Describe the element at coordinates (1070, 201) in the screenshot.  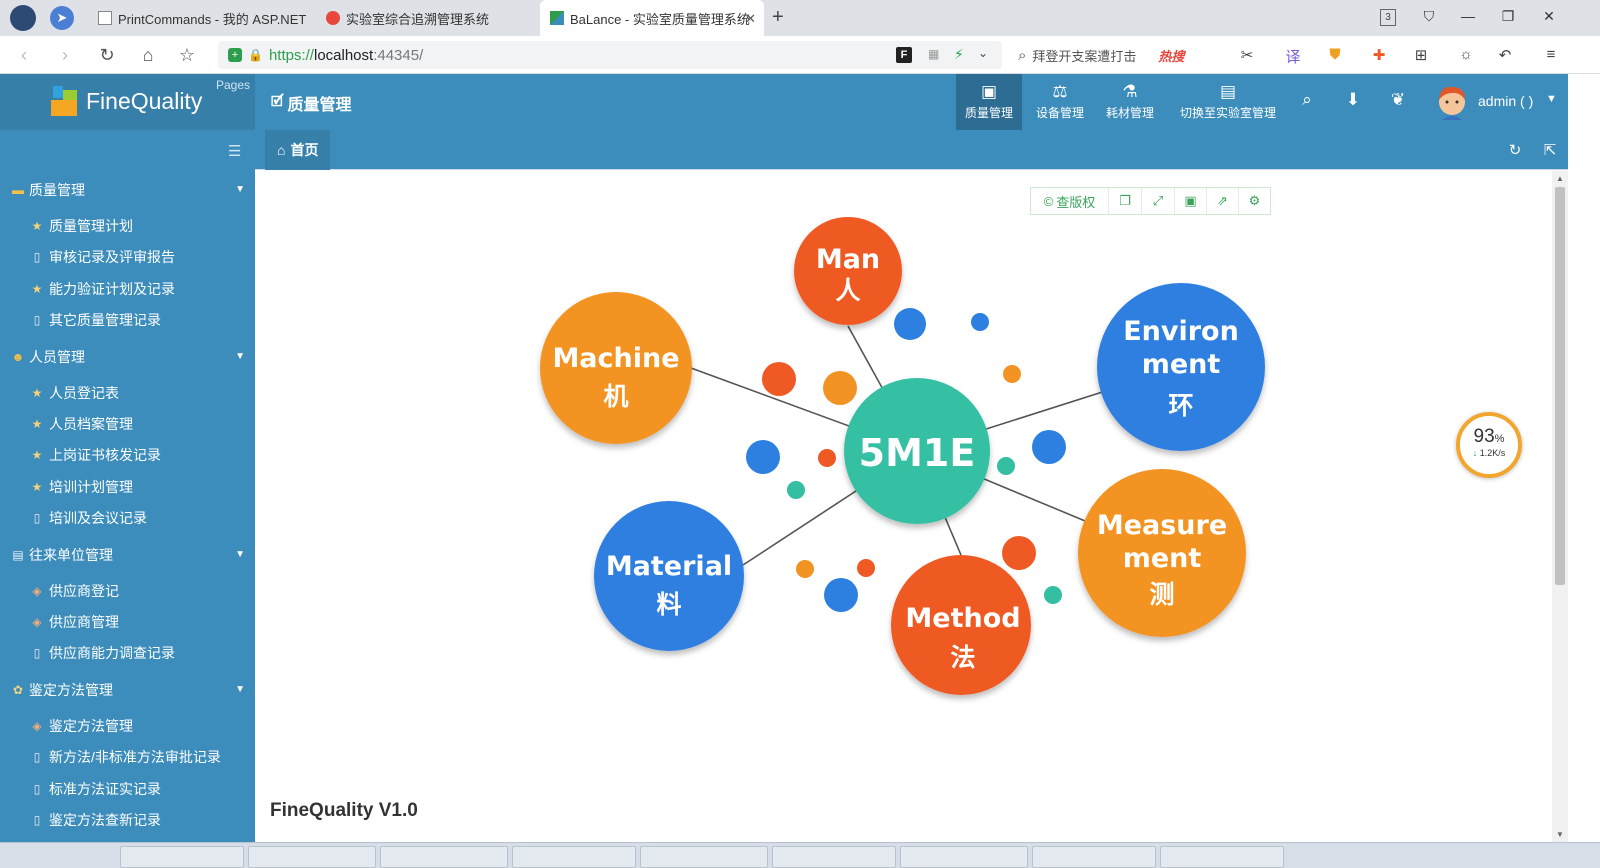
I see `copyright-check-button: © 查版权` at that location.